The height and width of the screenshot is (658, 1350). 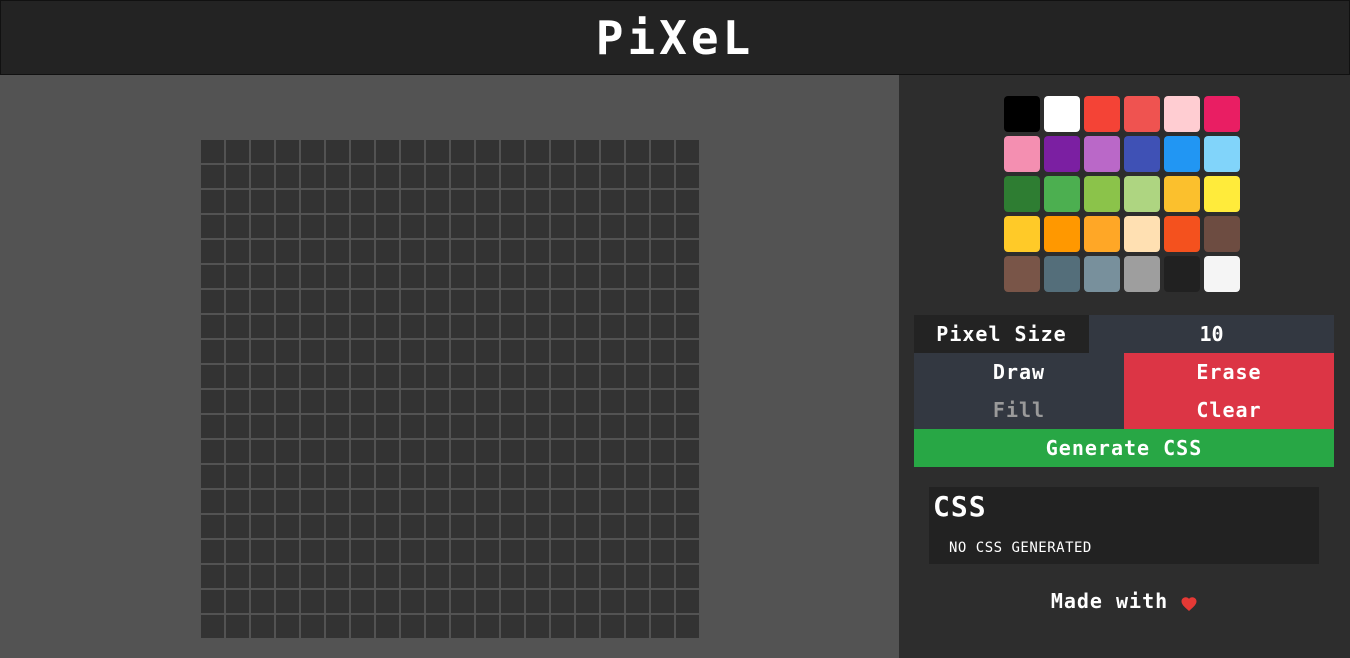 What do you see at coordinates (1124, 448) in the screenshot?
I see `generate-css-button: Generate CSS` at bounding box center [1124, 448].